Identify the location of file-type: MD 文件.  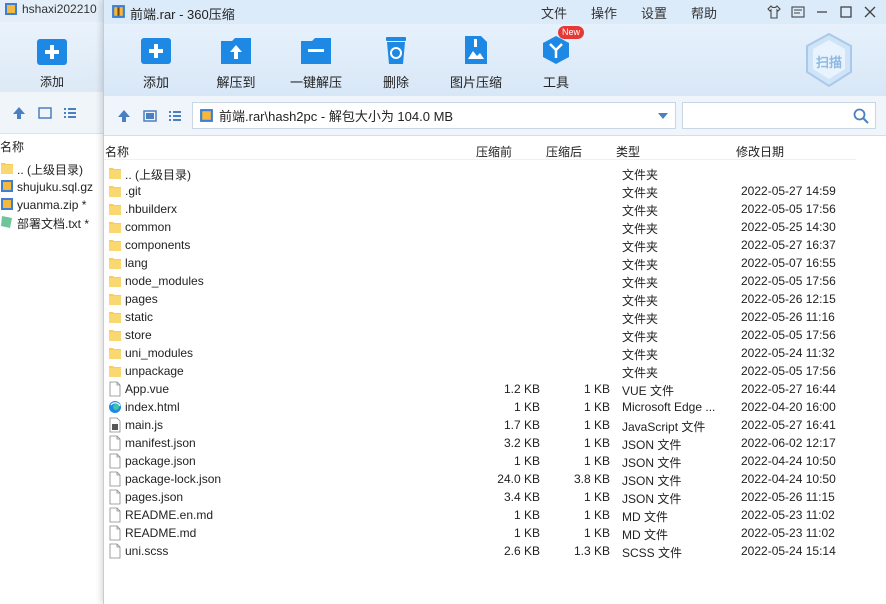
(645, 535).